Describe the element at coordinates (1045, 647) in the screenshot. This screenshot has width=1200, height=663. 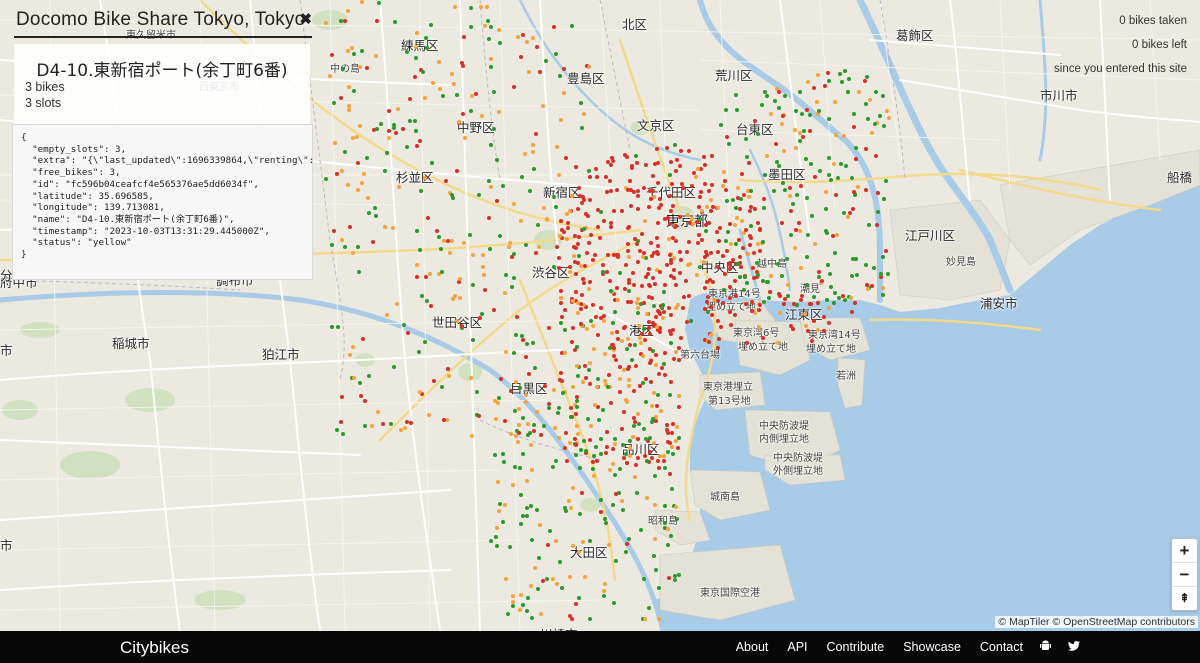
I see `android-icon` at that location.